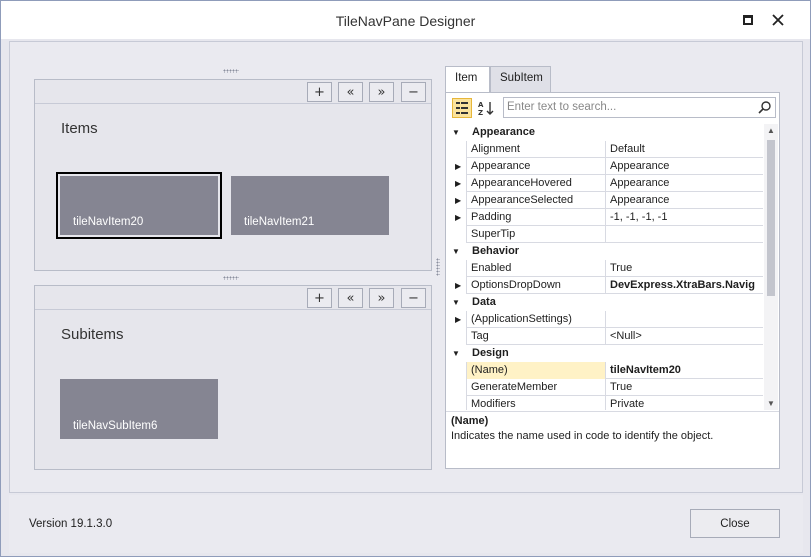 The height and width of the screenshot is (557, 811). What do you see at coordinates (92, 334) in the screenshot?
I see `subitems-title: Subitems` at bounding box center [92, 334].